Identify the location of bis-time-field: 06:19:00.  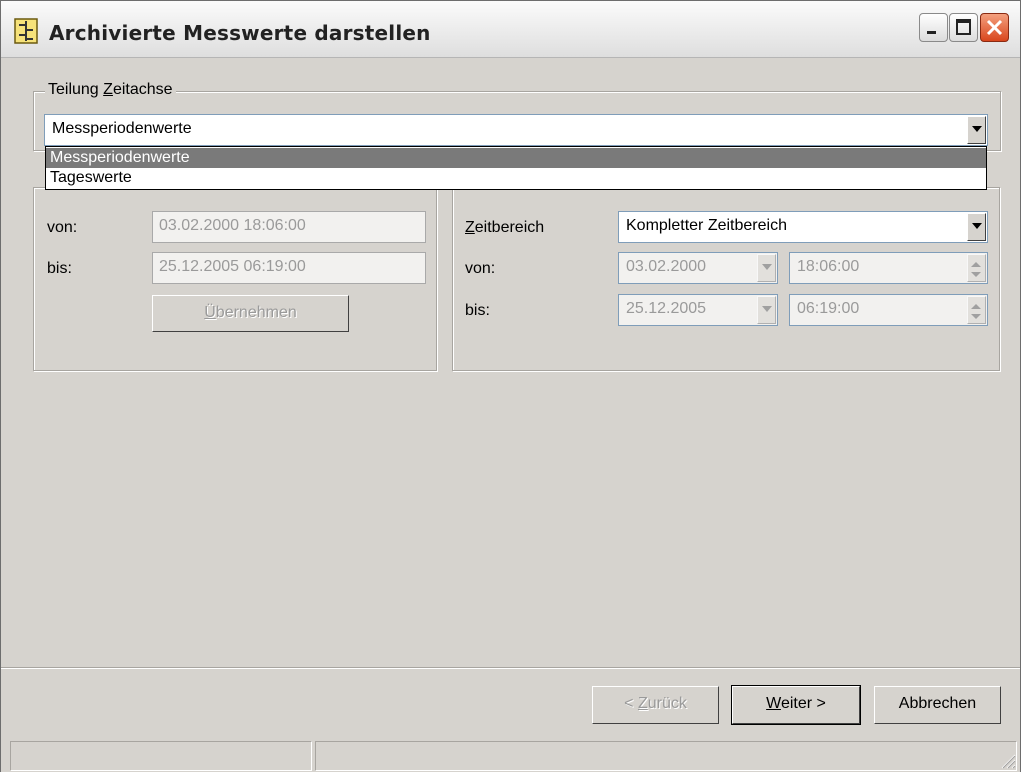
(888, 310).